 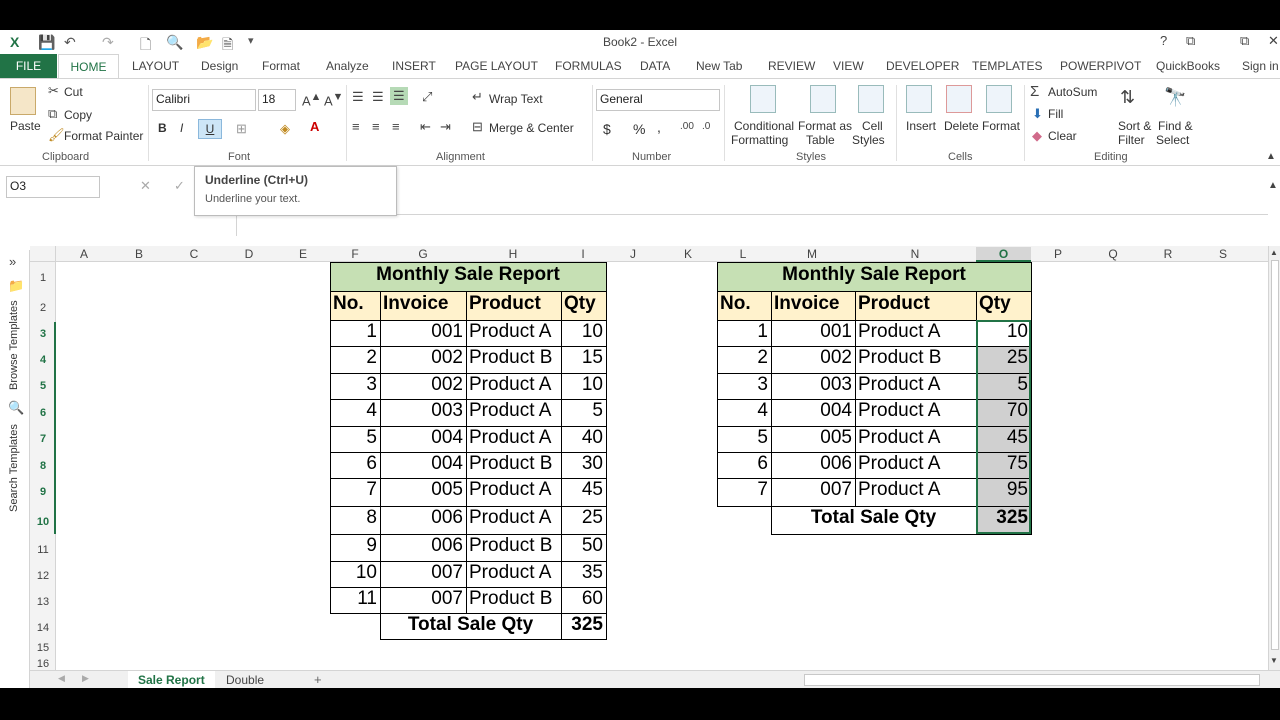 What do you see at coordinates (583, 492) in the screenshot?
I see `table1-cell: 45` at bounding box center [583, 492].